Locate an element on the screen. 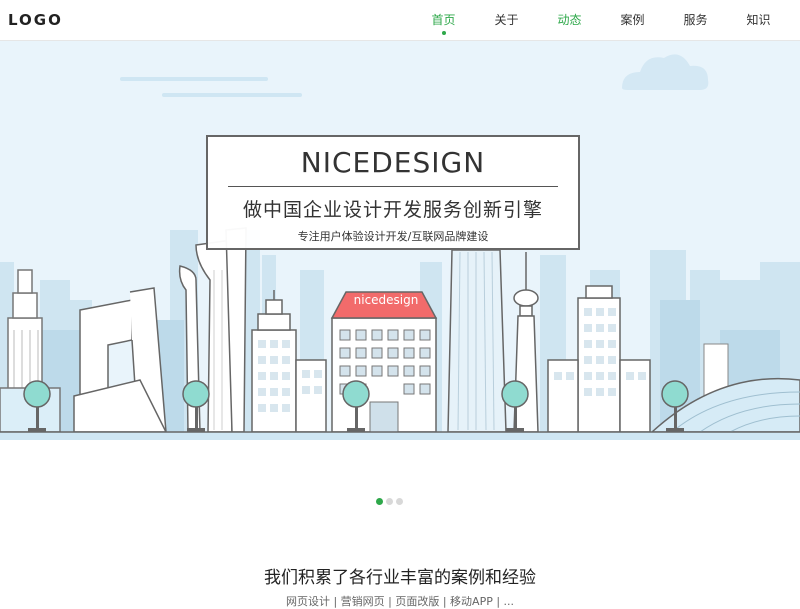 The image size is (800, 609). nav-item-news: 动态 is located at coordinates (569, 20).